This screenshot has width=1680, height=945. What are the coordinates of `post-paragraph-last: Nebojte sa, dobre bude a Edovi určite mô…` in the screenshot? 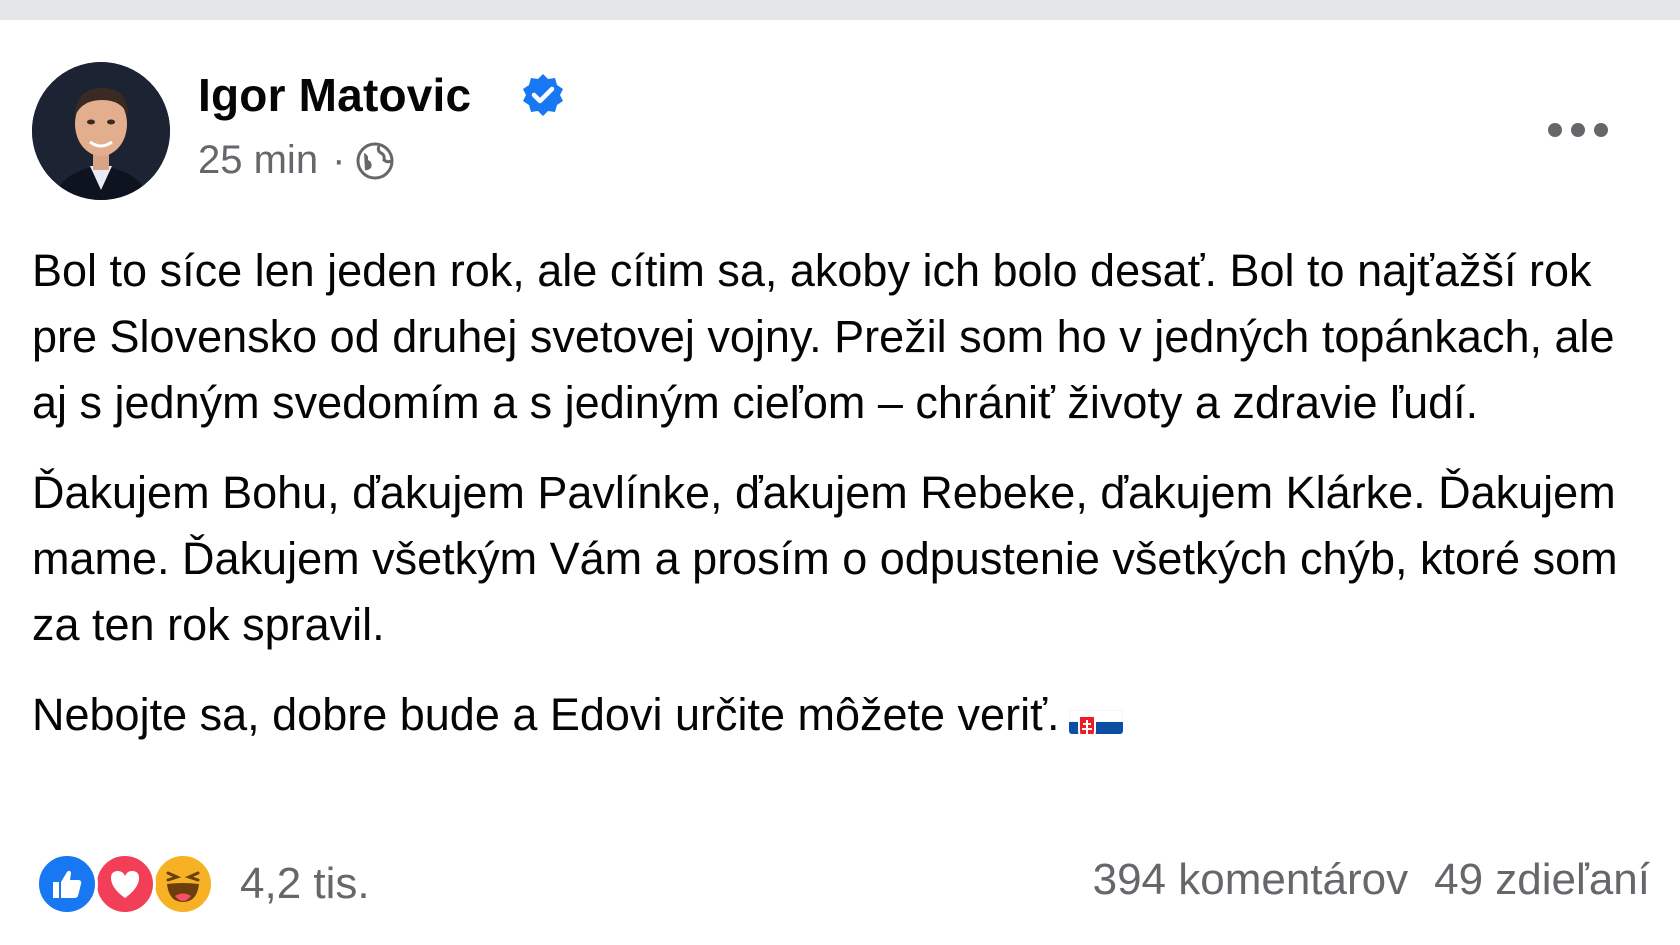 It's located at (842, 715).